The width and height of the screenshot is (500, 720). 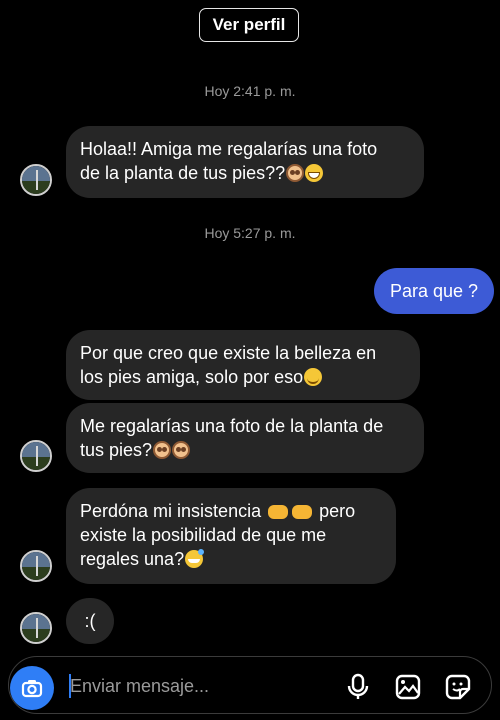 What do you see at coordinates (116, 450) in the screenshot?
I see `message-text: tus pies?` at bounding box center [116, 450].